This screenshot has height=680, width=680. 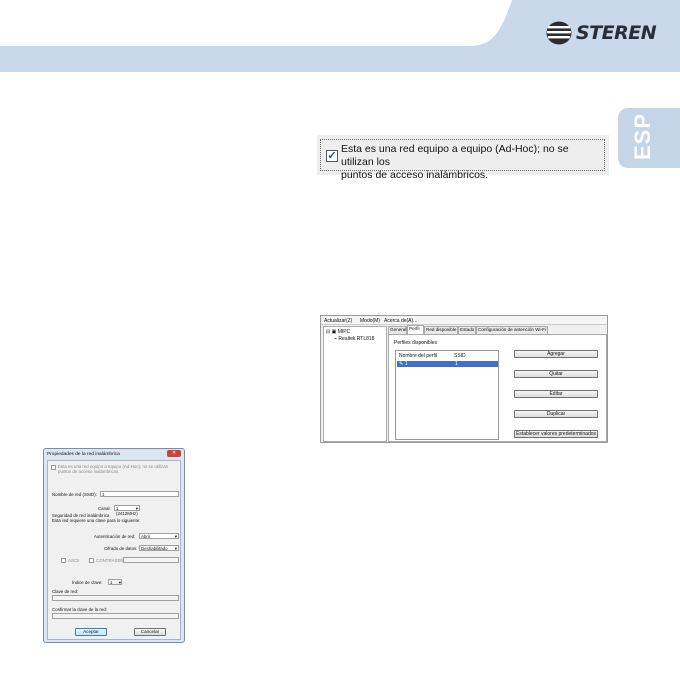 I want to click on menu-item-refresh: Actualizar(Z), so click(x=338, y=321).